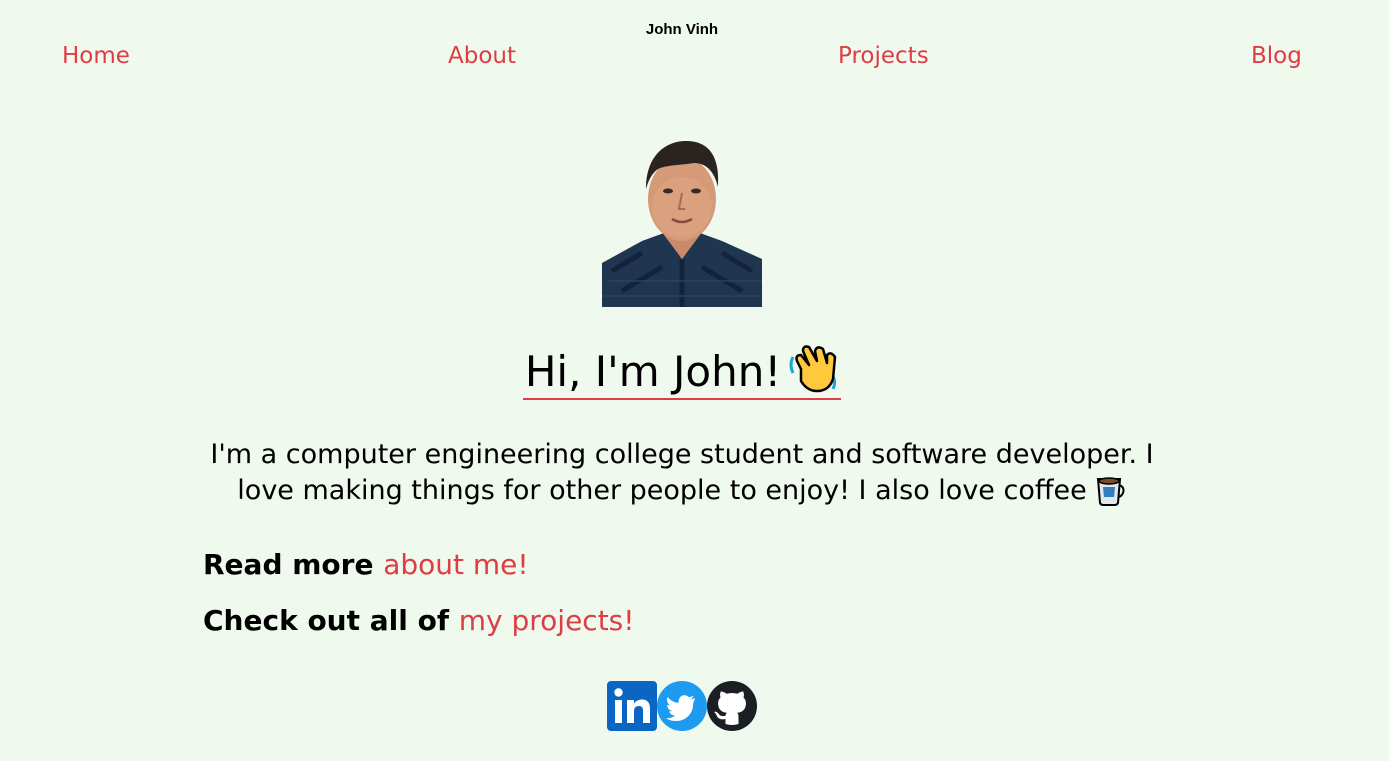 The image size is (1389, 761). I want to click on about-me-link: about me!, so click(455, 564).